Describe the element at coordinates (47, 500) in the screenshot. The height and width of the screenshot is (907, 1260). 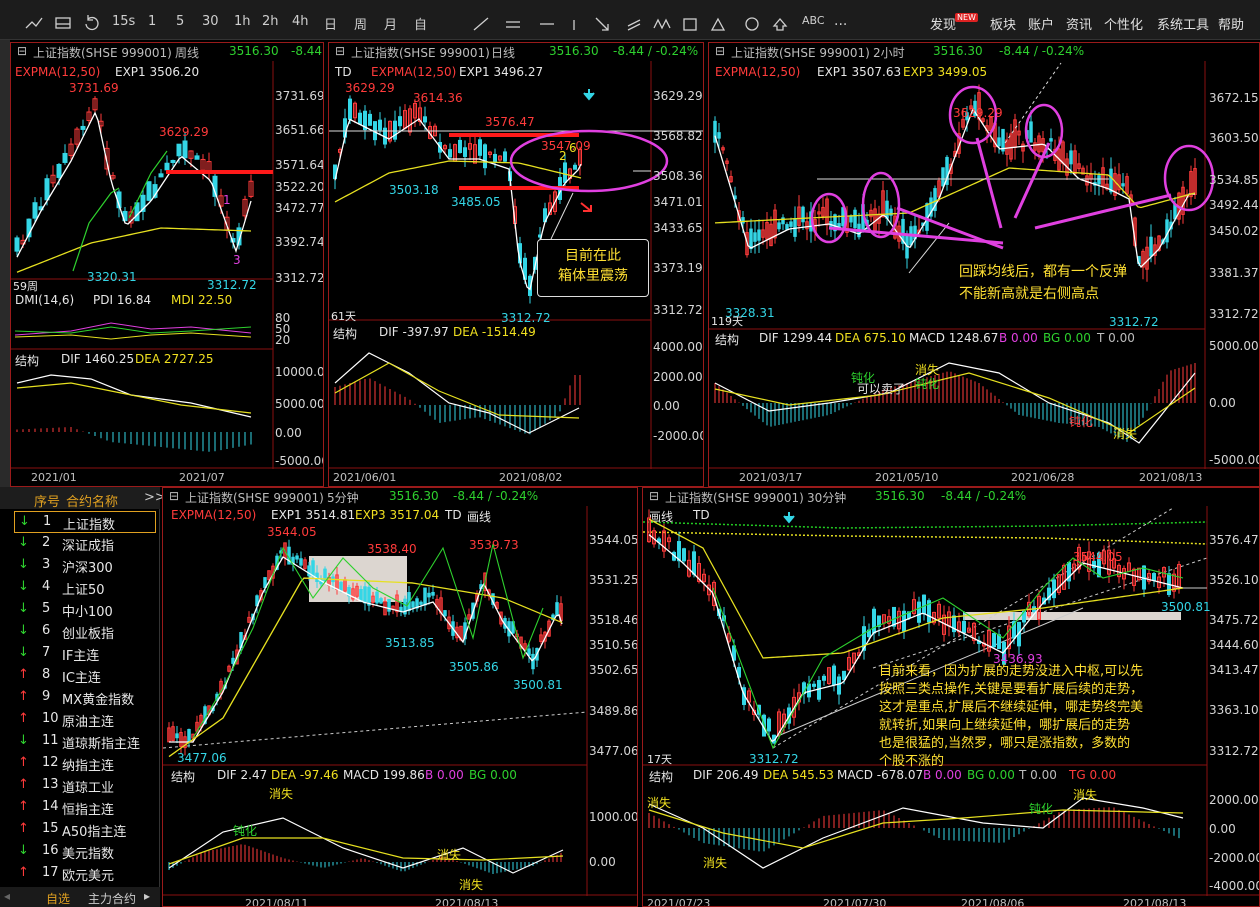
I see `col-seq: 序号` at that location.